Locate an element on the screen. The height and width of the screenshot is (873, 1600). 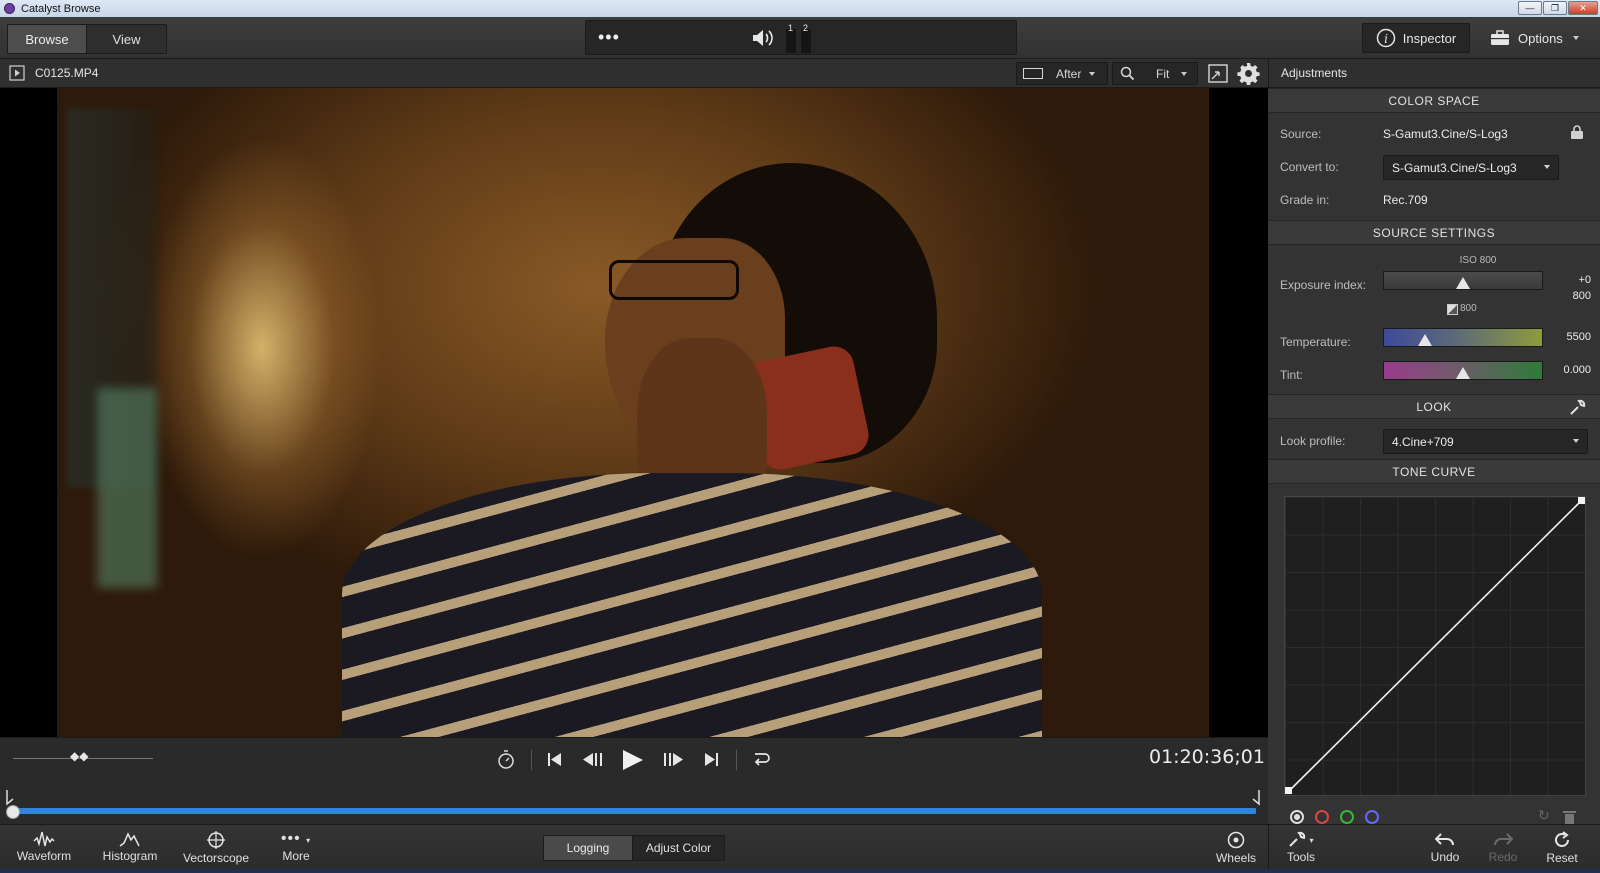
waveform-button: Waveform is located at coordinates (44, 847).